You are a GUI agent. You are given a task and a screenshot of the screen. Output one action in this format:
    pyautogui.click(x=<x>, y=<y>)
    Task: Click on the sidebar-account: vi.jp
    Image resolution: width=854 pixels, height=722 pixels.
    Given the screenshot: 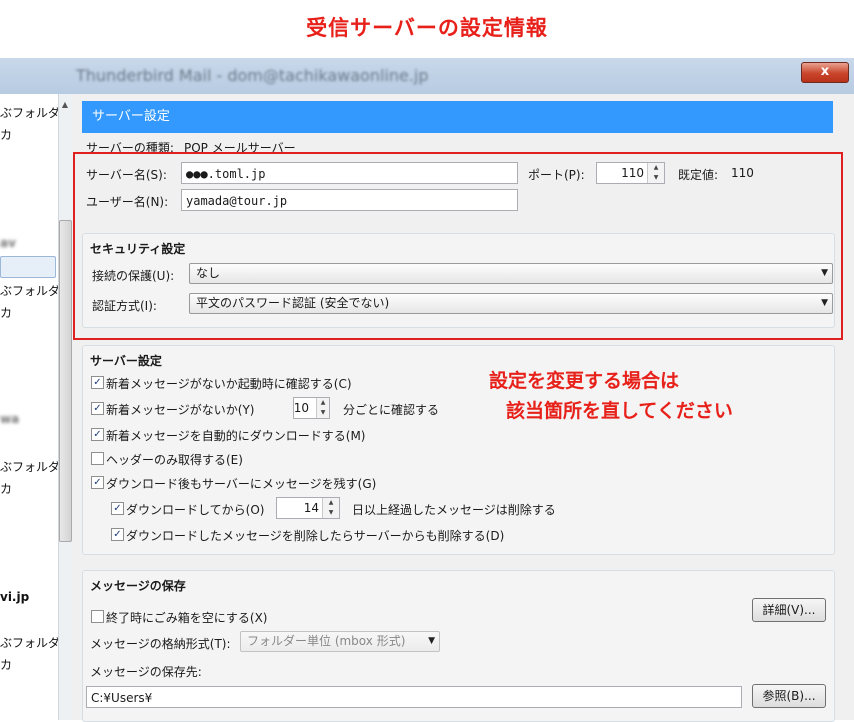 What is the action you would take?
    pyautogui.click(x=14, y=597)
    